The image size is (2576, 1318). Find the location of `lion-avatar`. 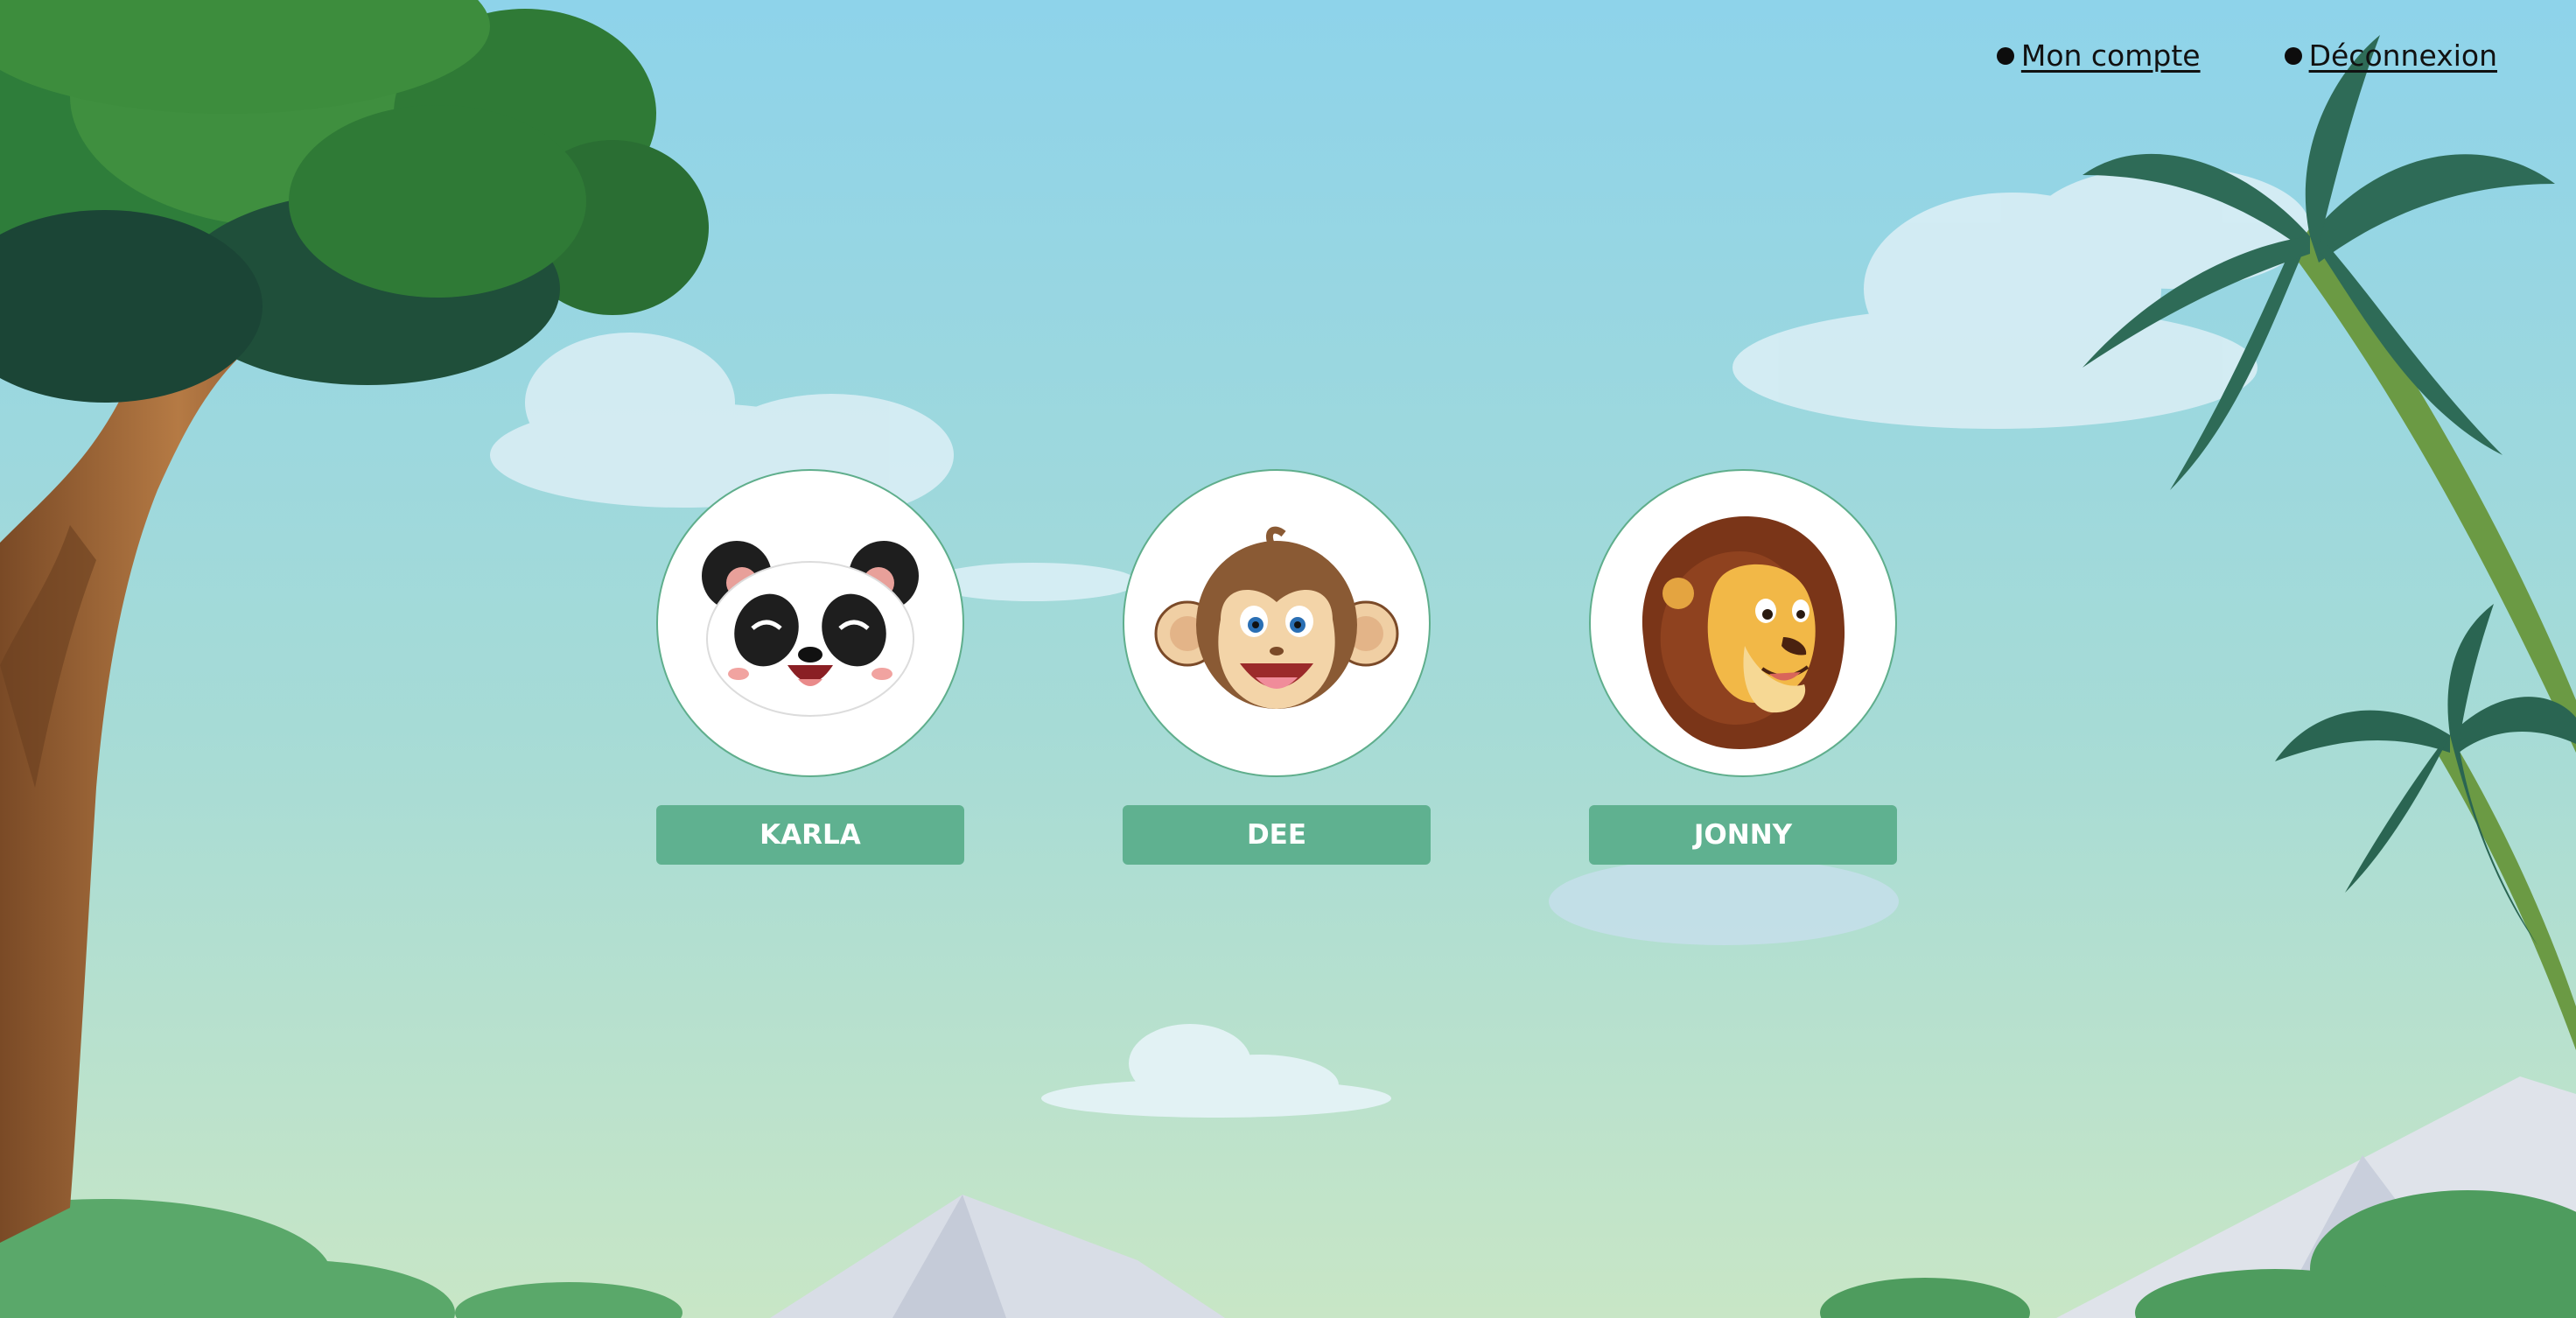

lion-avatar is located at coordinates (1743, 623).